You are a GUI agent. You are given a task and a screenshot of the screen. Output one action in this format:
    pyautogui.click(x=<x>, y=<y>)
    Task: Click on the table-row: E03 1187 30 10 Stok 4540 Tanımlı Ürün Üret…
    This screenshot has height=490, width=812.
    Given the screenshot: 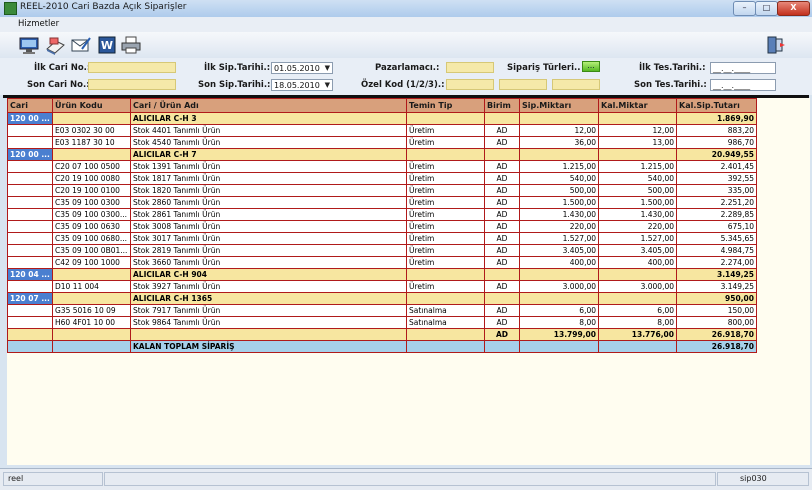 What is the action you would take?
    pyautogui.click(x=382, y=142)
    